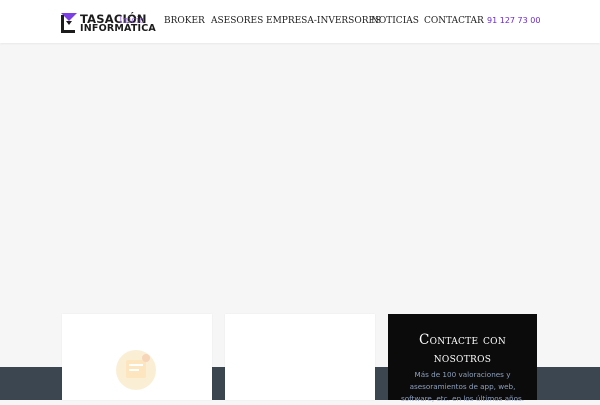 The image size is (600, 405). What do you see at coordinates (462, 349) in the screenshot?
I see `contact-card-title: Contacte con nosotros` at bounding box center [462, 349].